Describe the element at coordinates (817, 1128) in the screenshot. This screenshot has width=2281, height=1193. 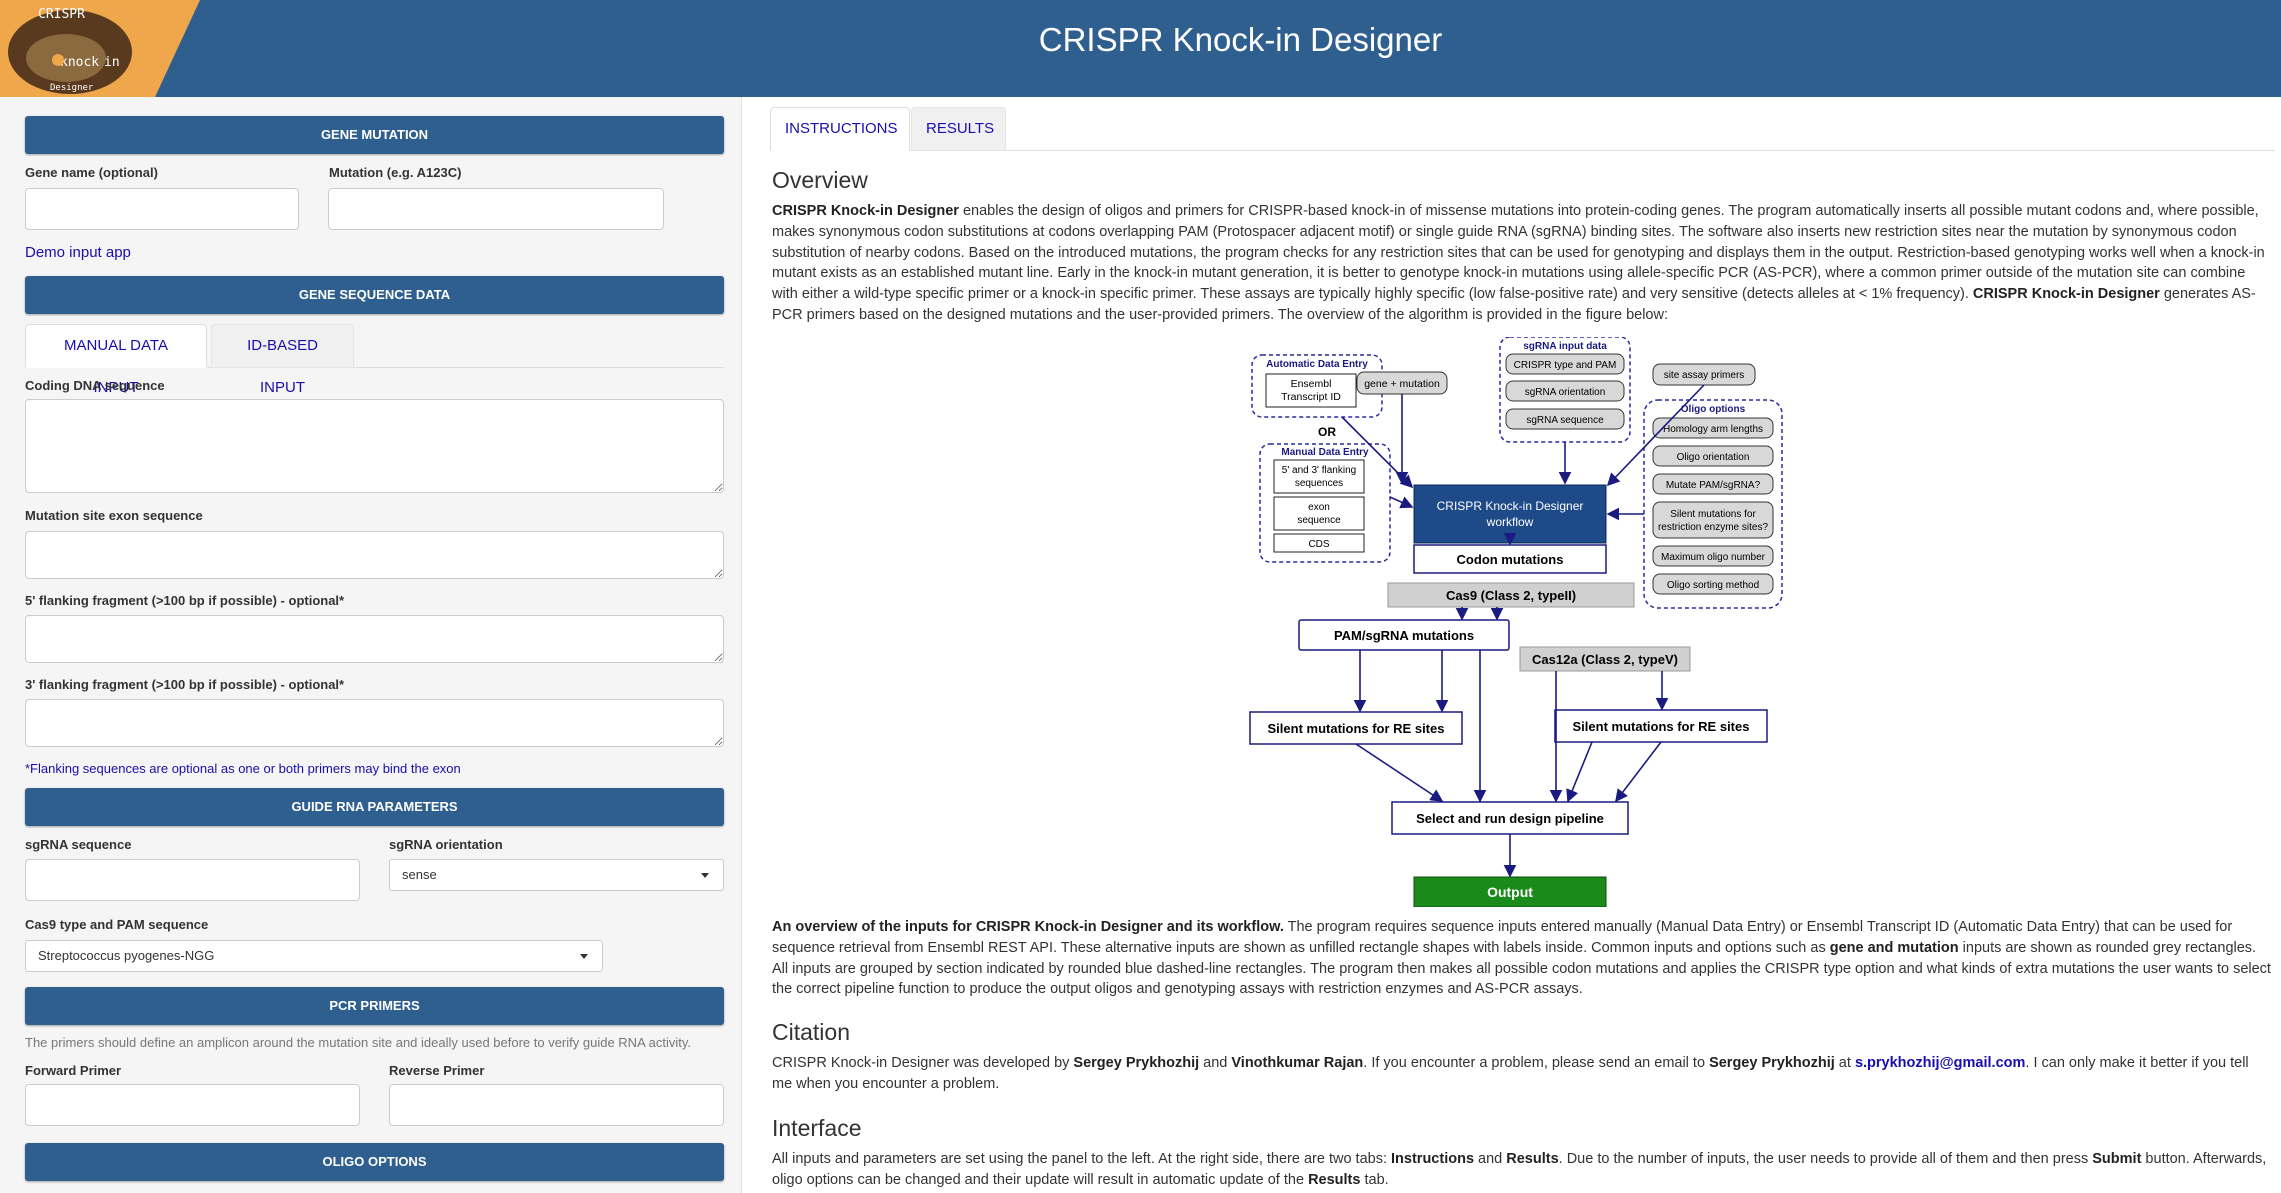
I see `interface-heading: Interface` at that location.